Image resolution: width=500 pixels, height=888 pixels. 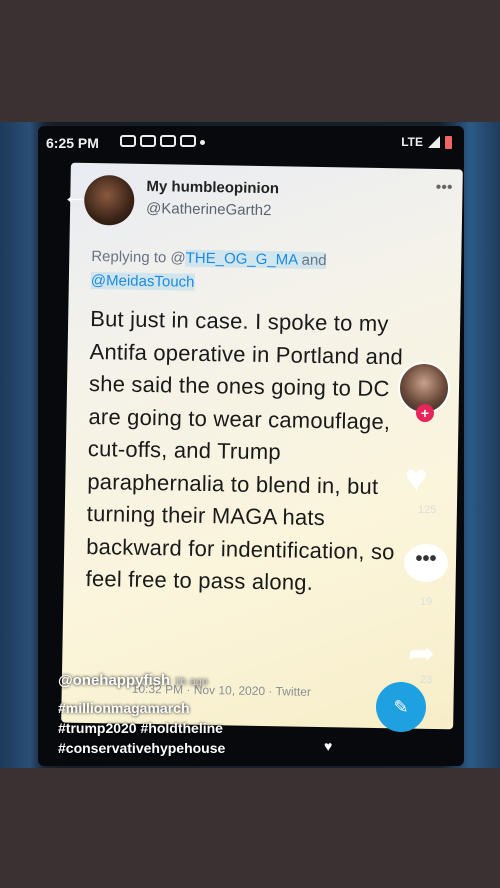 What do you see at coordinates (168, 141) in the screenshot?
I see `sim-icon` at bounding box center [168, 141].